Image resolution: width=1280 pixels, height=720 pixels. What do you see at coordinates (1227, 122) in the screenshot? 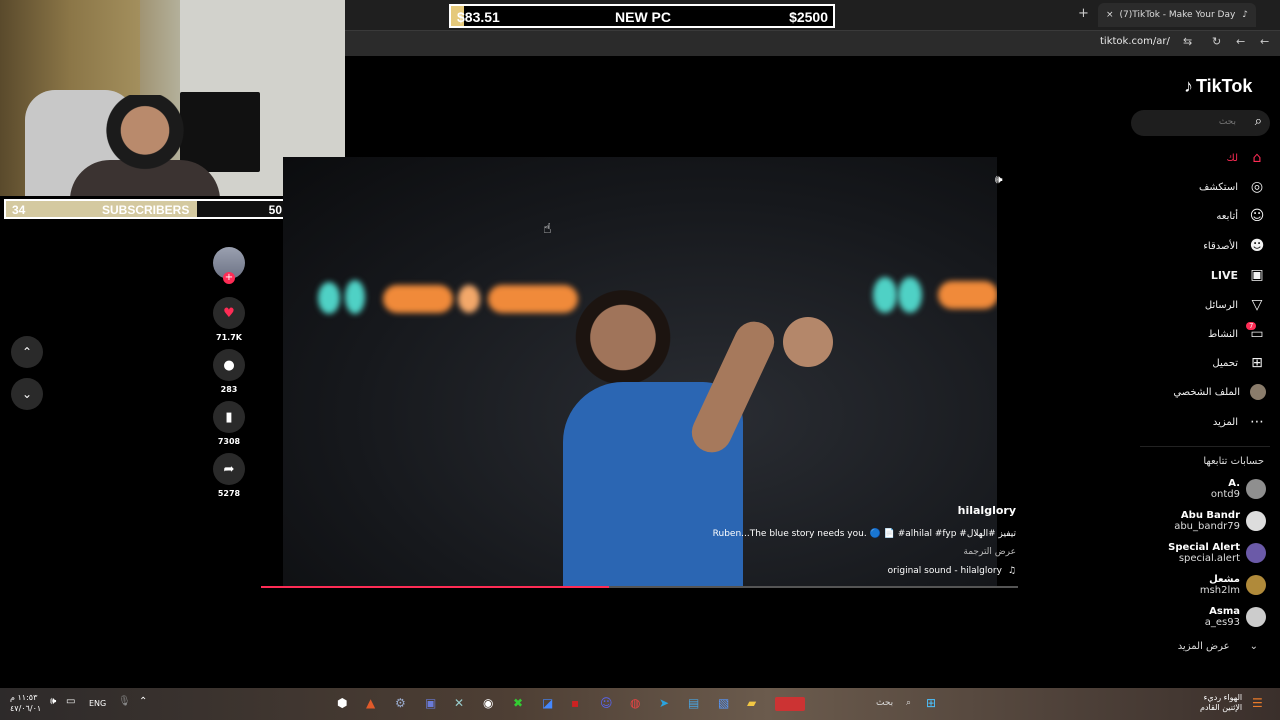
I see `search-placeholder: بحث` at bounding box center [1227, 122].